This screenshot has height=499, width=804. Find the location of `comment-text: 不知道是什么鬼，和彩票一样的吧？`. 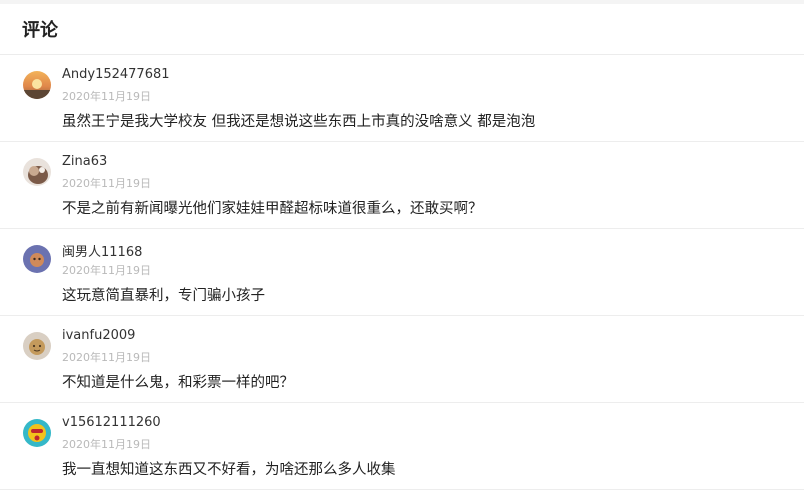

comment-text: 不知道是什么鬼，和彩票一样的吧？ is located at coordinates (178, 383).